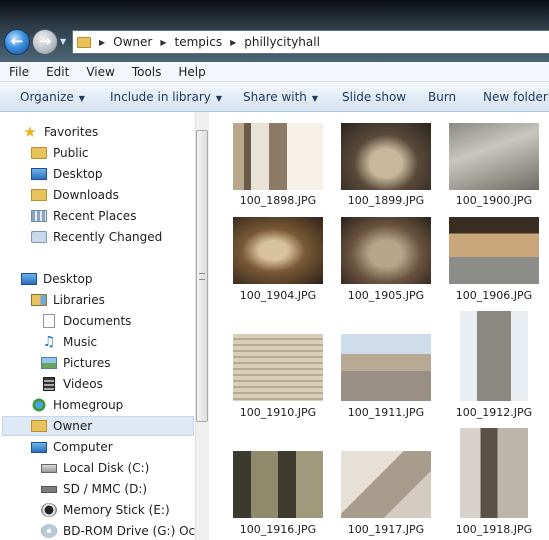 The width and height of the screenshot is (549, 540). I want to click on nav-favorites: ★ Favorites, so click(60, 132).